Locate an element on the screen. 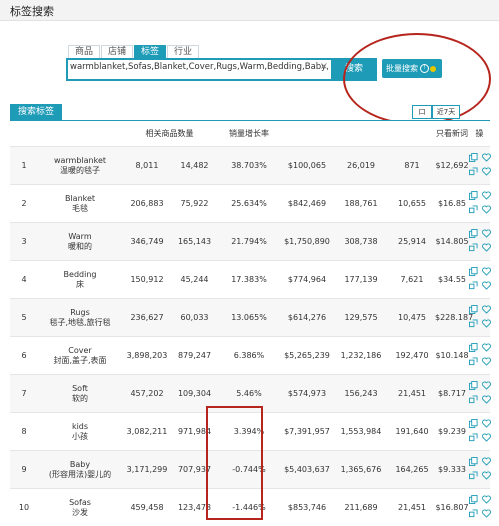 This screenshot has width=499, height=526. header-keyword is located at coordinates (80, 134).